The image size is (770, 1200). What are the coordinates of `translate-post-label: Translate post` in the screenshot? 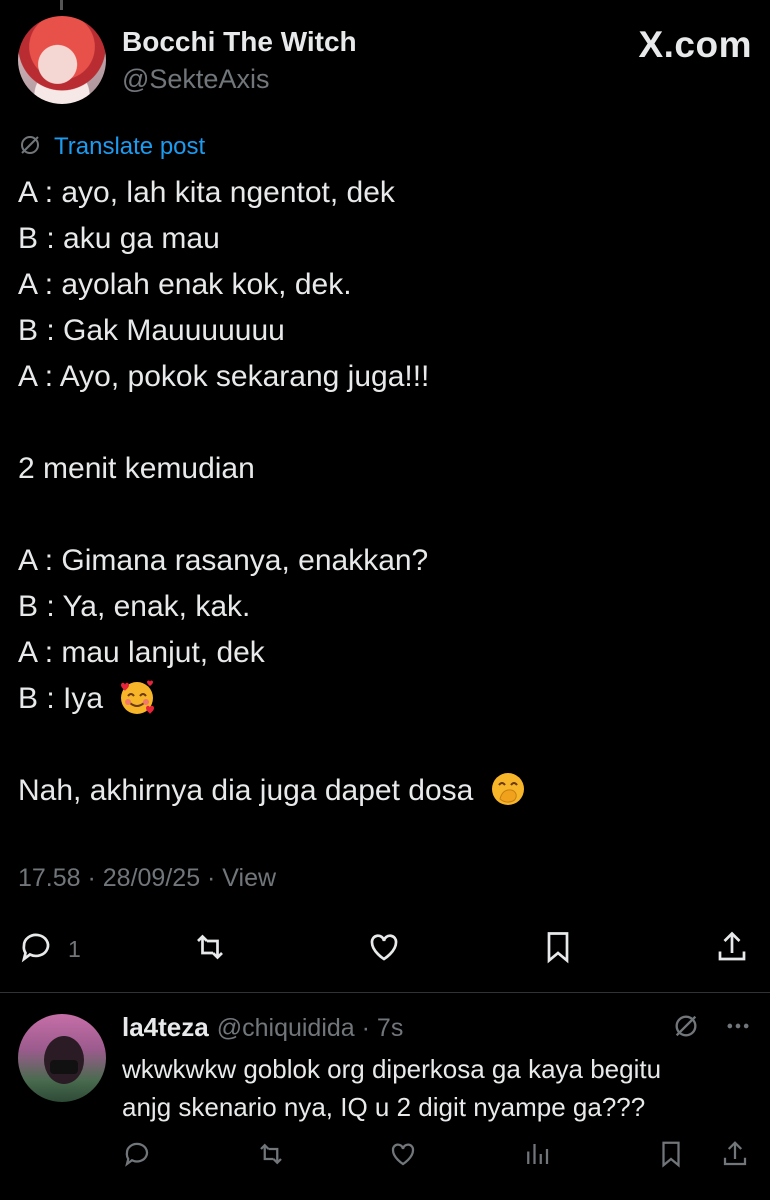 It's located at (129, 147).